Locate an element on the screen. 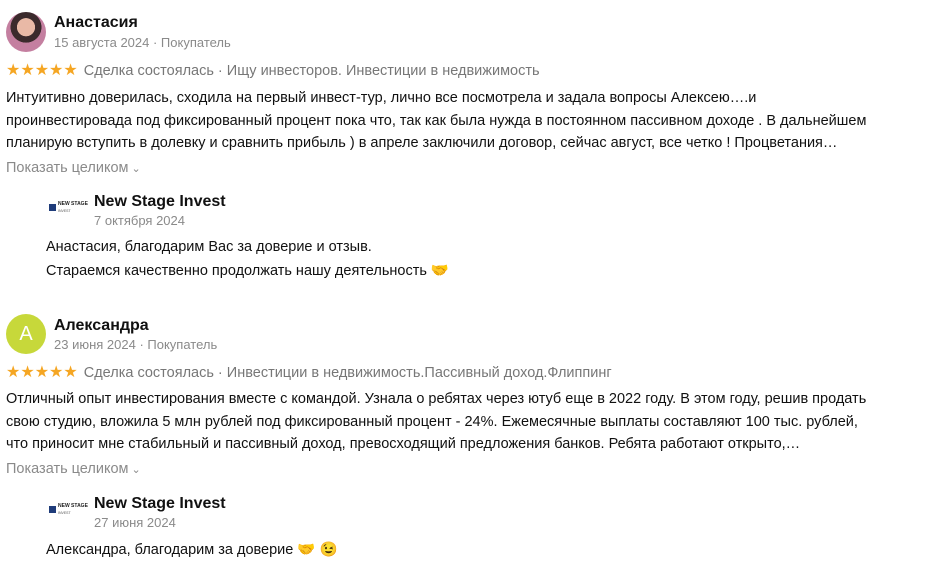 The height and width of the screenshot is (574, 939). avatar is located at coordinates (26, 32).